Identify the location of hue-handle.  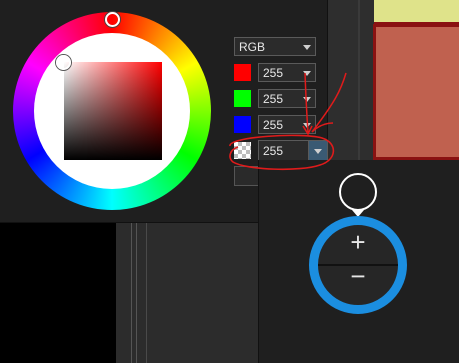
(112, 19).